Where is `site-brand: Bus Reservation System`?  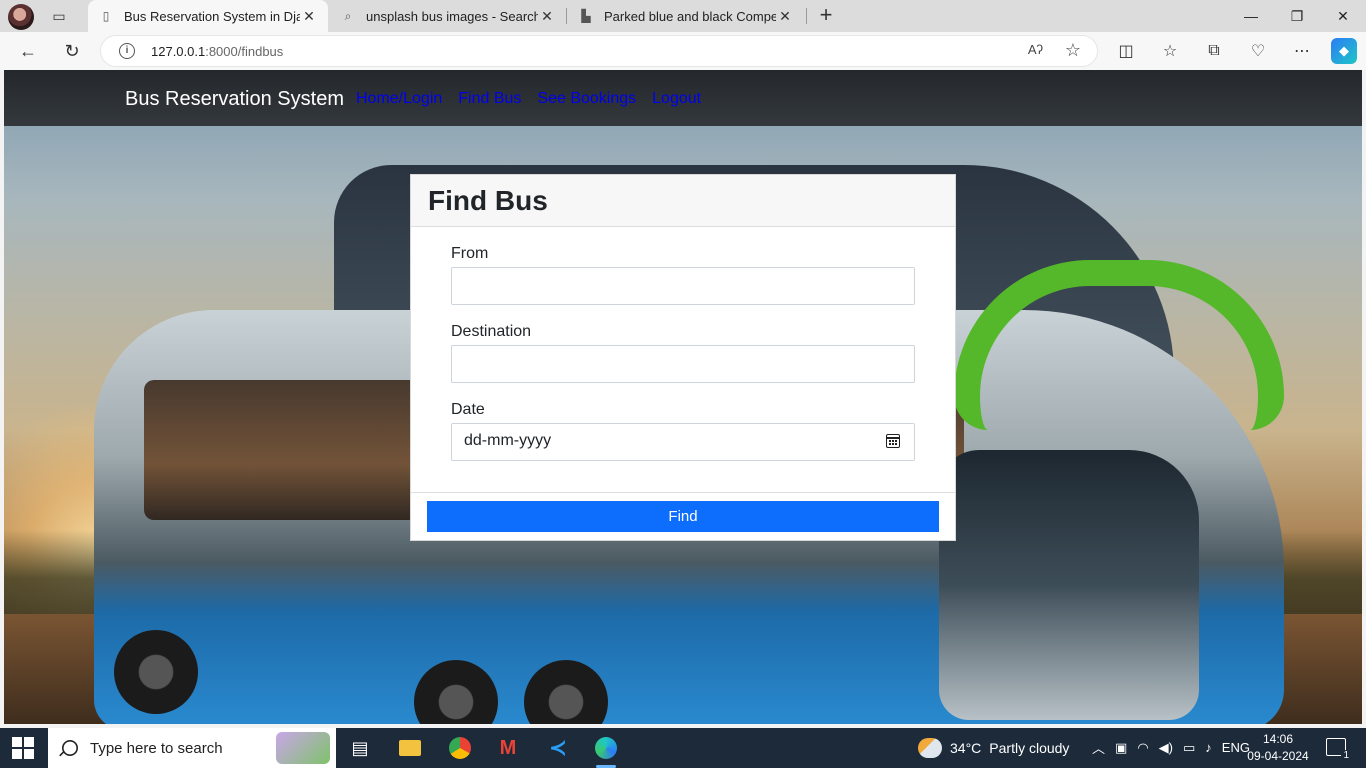 site-brand: Bus Reservation System is located at coordinates (234, 99).